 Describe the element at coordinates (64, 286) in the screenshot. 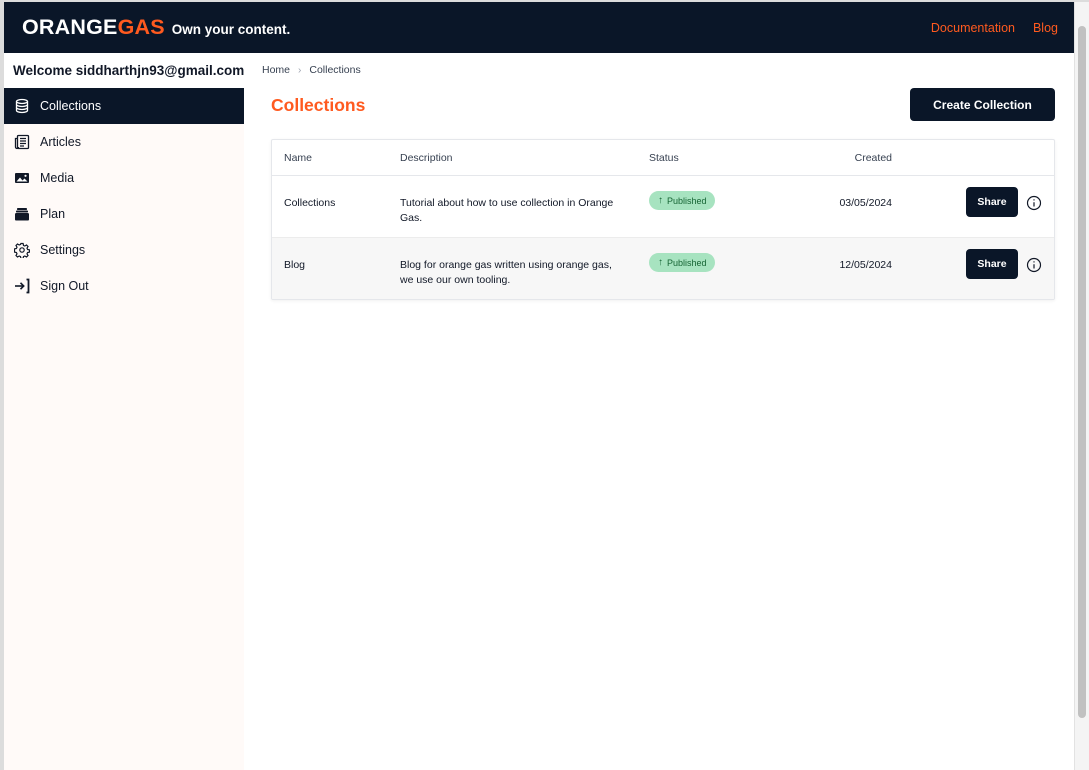

I see `sidebar-item-label: Sign Out` at that location.